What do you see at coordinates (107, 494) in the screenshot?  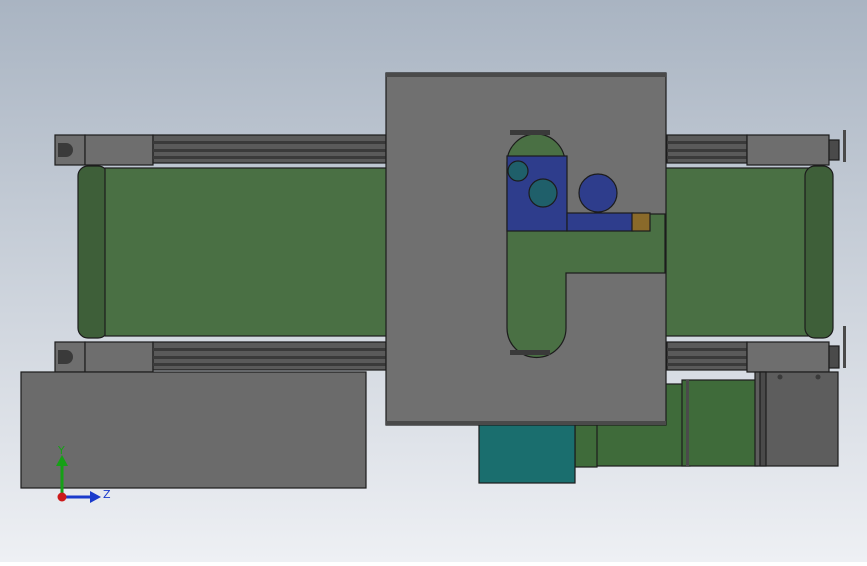 I see `z-axis-label: Z` at bounding box center [107, 494].